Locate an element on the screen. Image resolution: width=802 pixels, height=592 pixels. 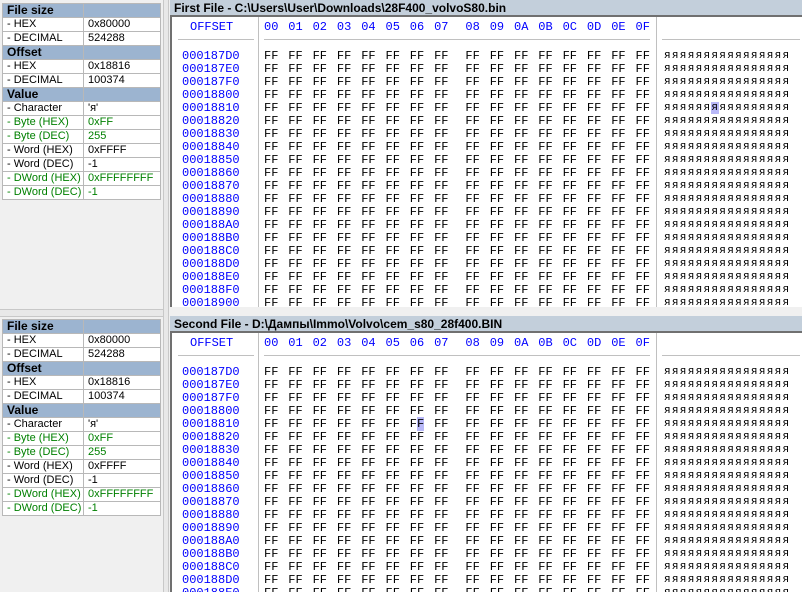
property-value: 255 is located at coordinates (122, 452).